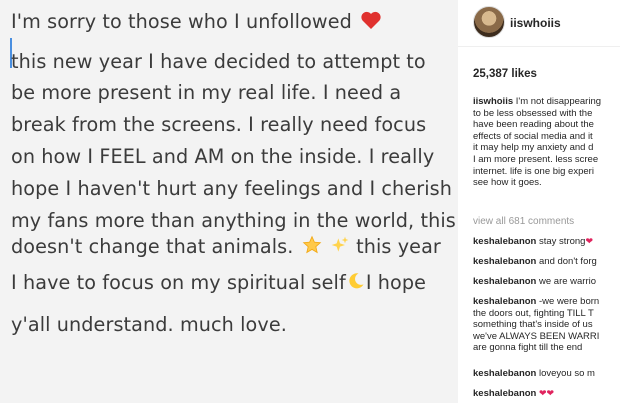  I want to click on crescent-moon-emoji-icon, so click(356, 283).